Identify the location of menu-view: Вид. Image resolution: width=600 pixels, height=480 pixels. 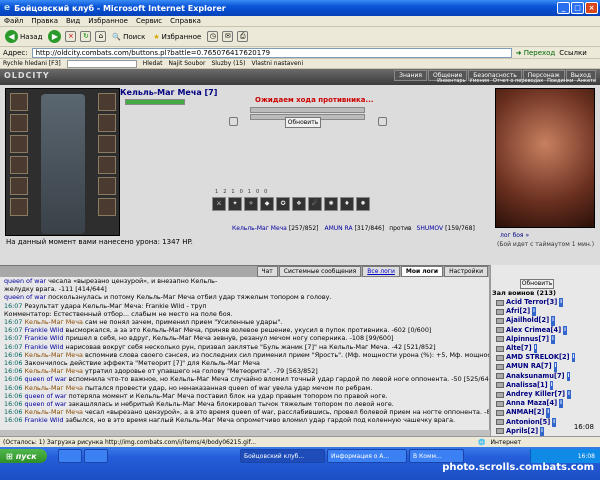
(73, 21).